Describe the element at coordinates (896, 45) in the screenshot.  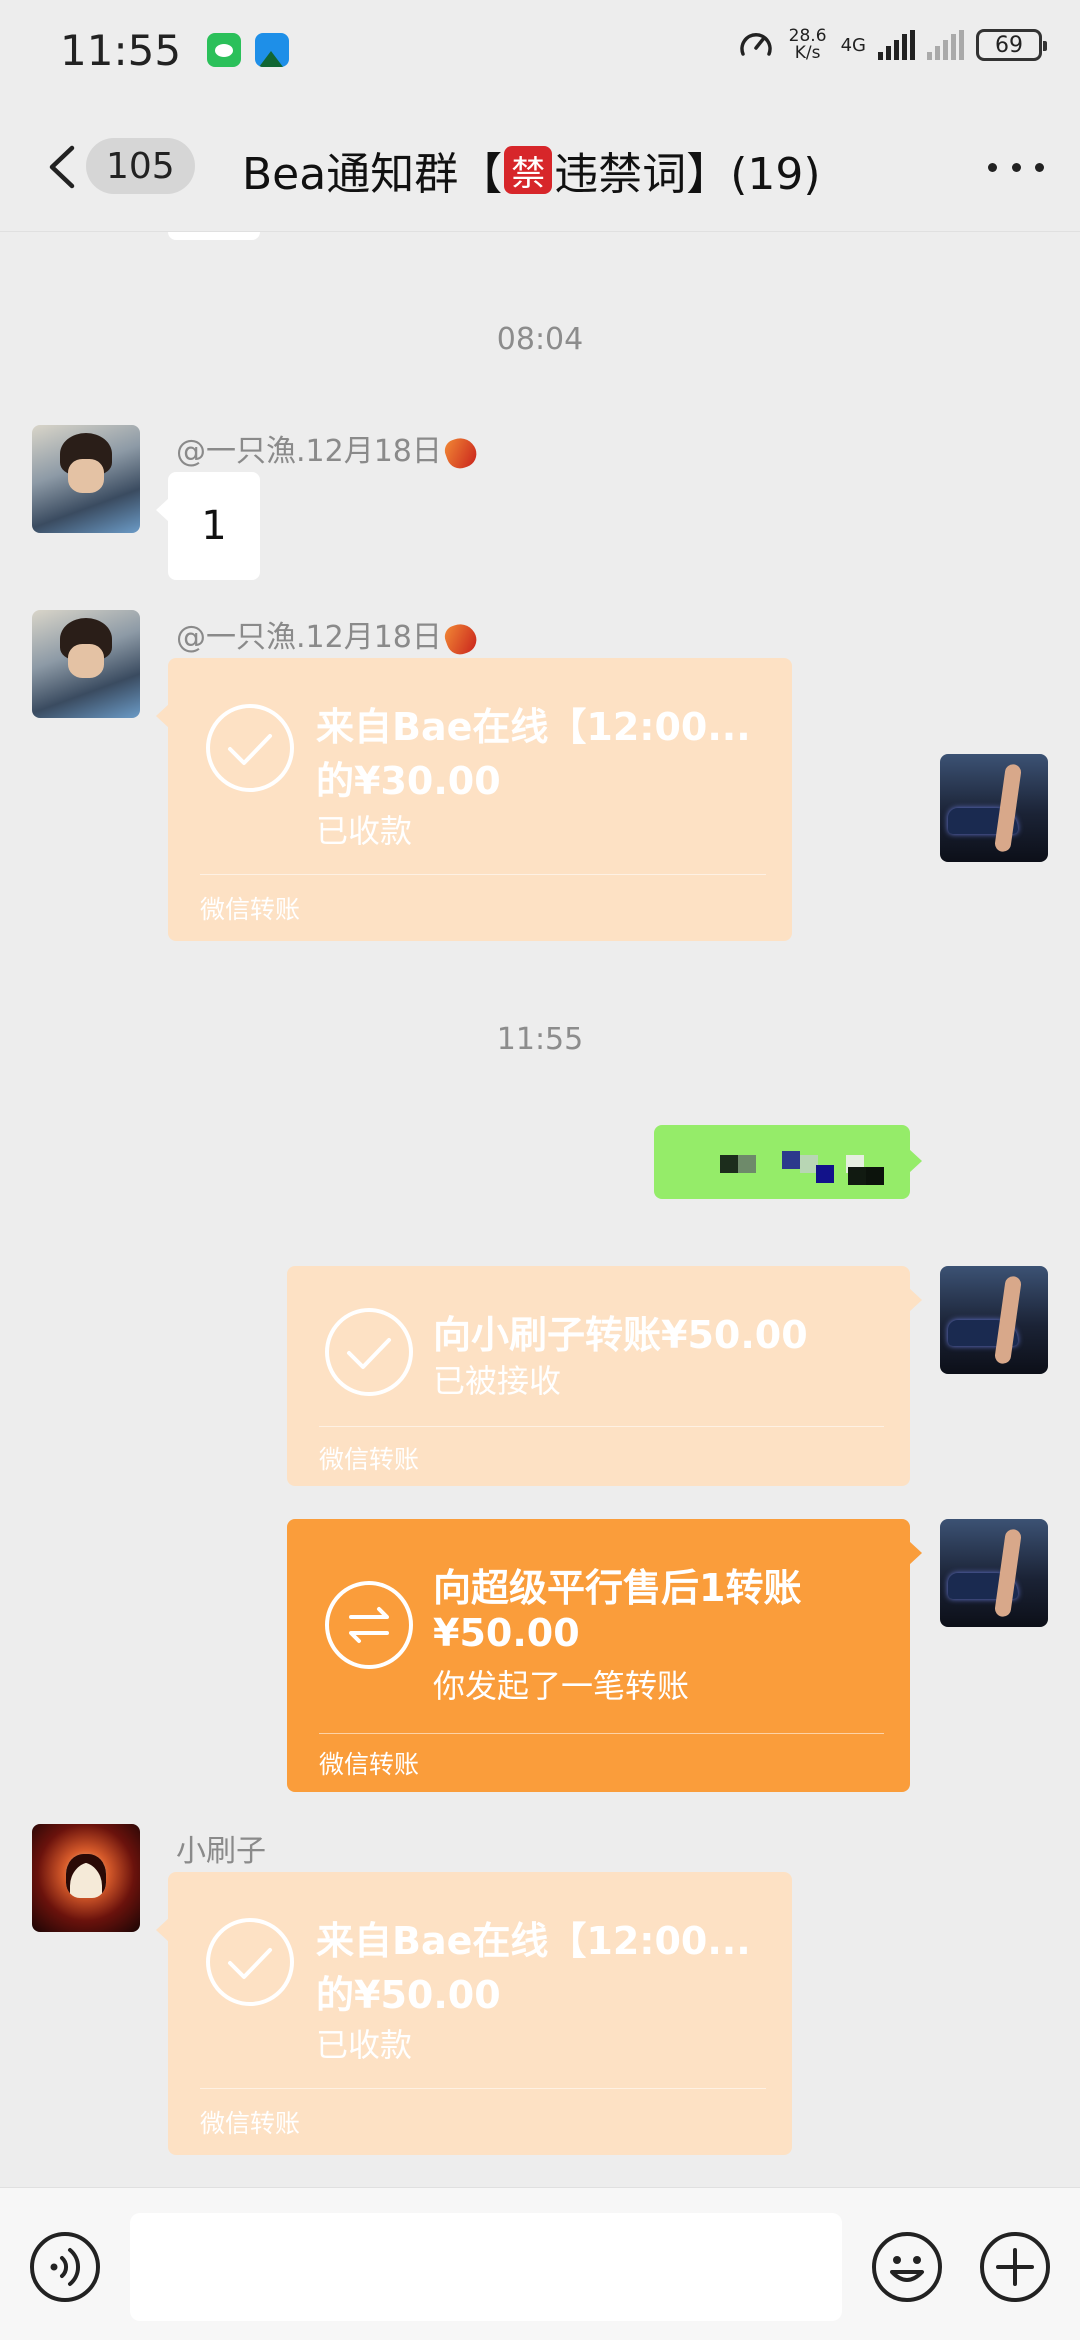
I see `signal-strength-icon` at that location.